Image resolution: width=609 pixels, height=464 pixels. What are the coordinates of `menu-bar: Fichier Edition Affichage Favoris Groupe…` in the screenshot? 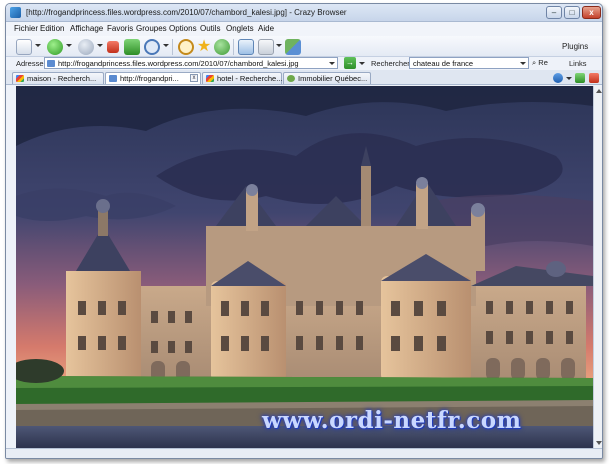 It's located at (304, 29).